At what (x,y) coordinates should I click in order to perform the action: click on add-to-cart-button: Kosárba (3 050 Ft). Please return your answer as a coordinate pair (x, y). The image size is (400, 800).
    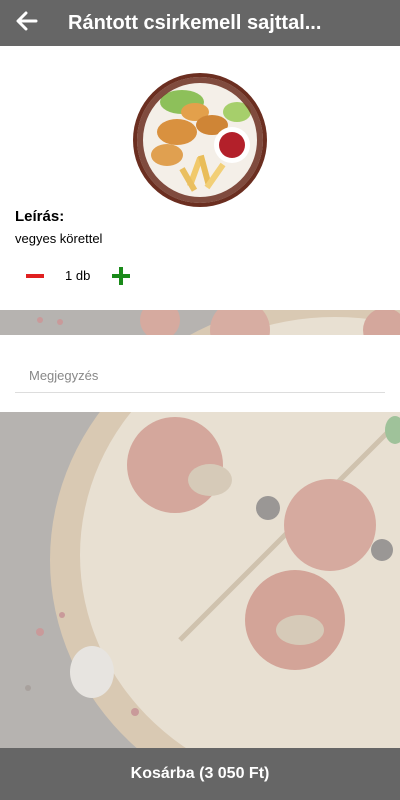
    Looking at the image, I should click on (200, 774).